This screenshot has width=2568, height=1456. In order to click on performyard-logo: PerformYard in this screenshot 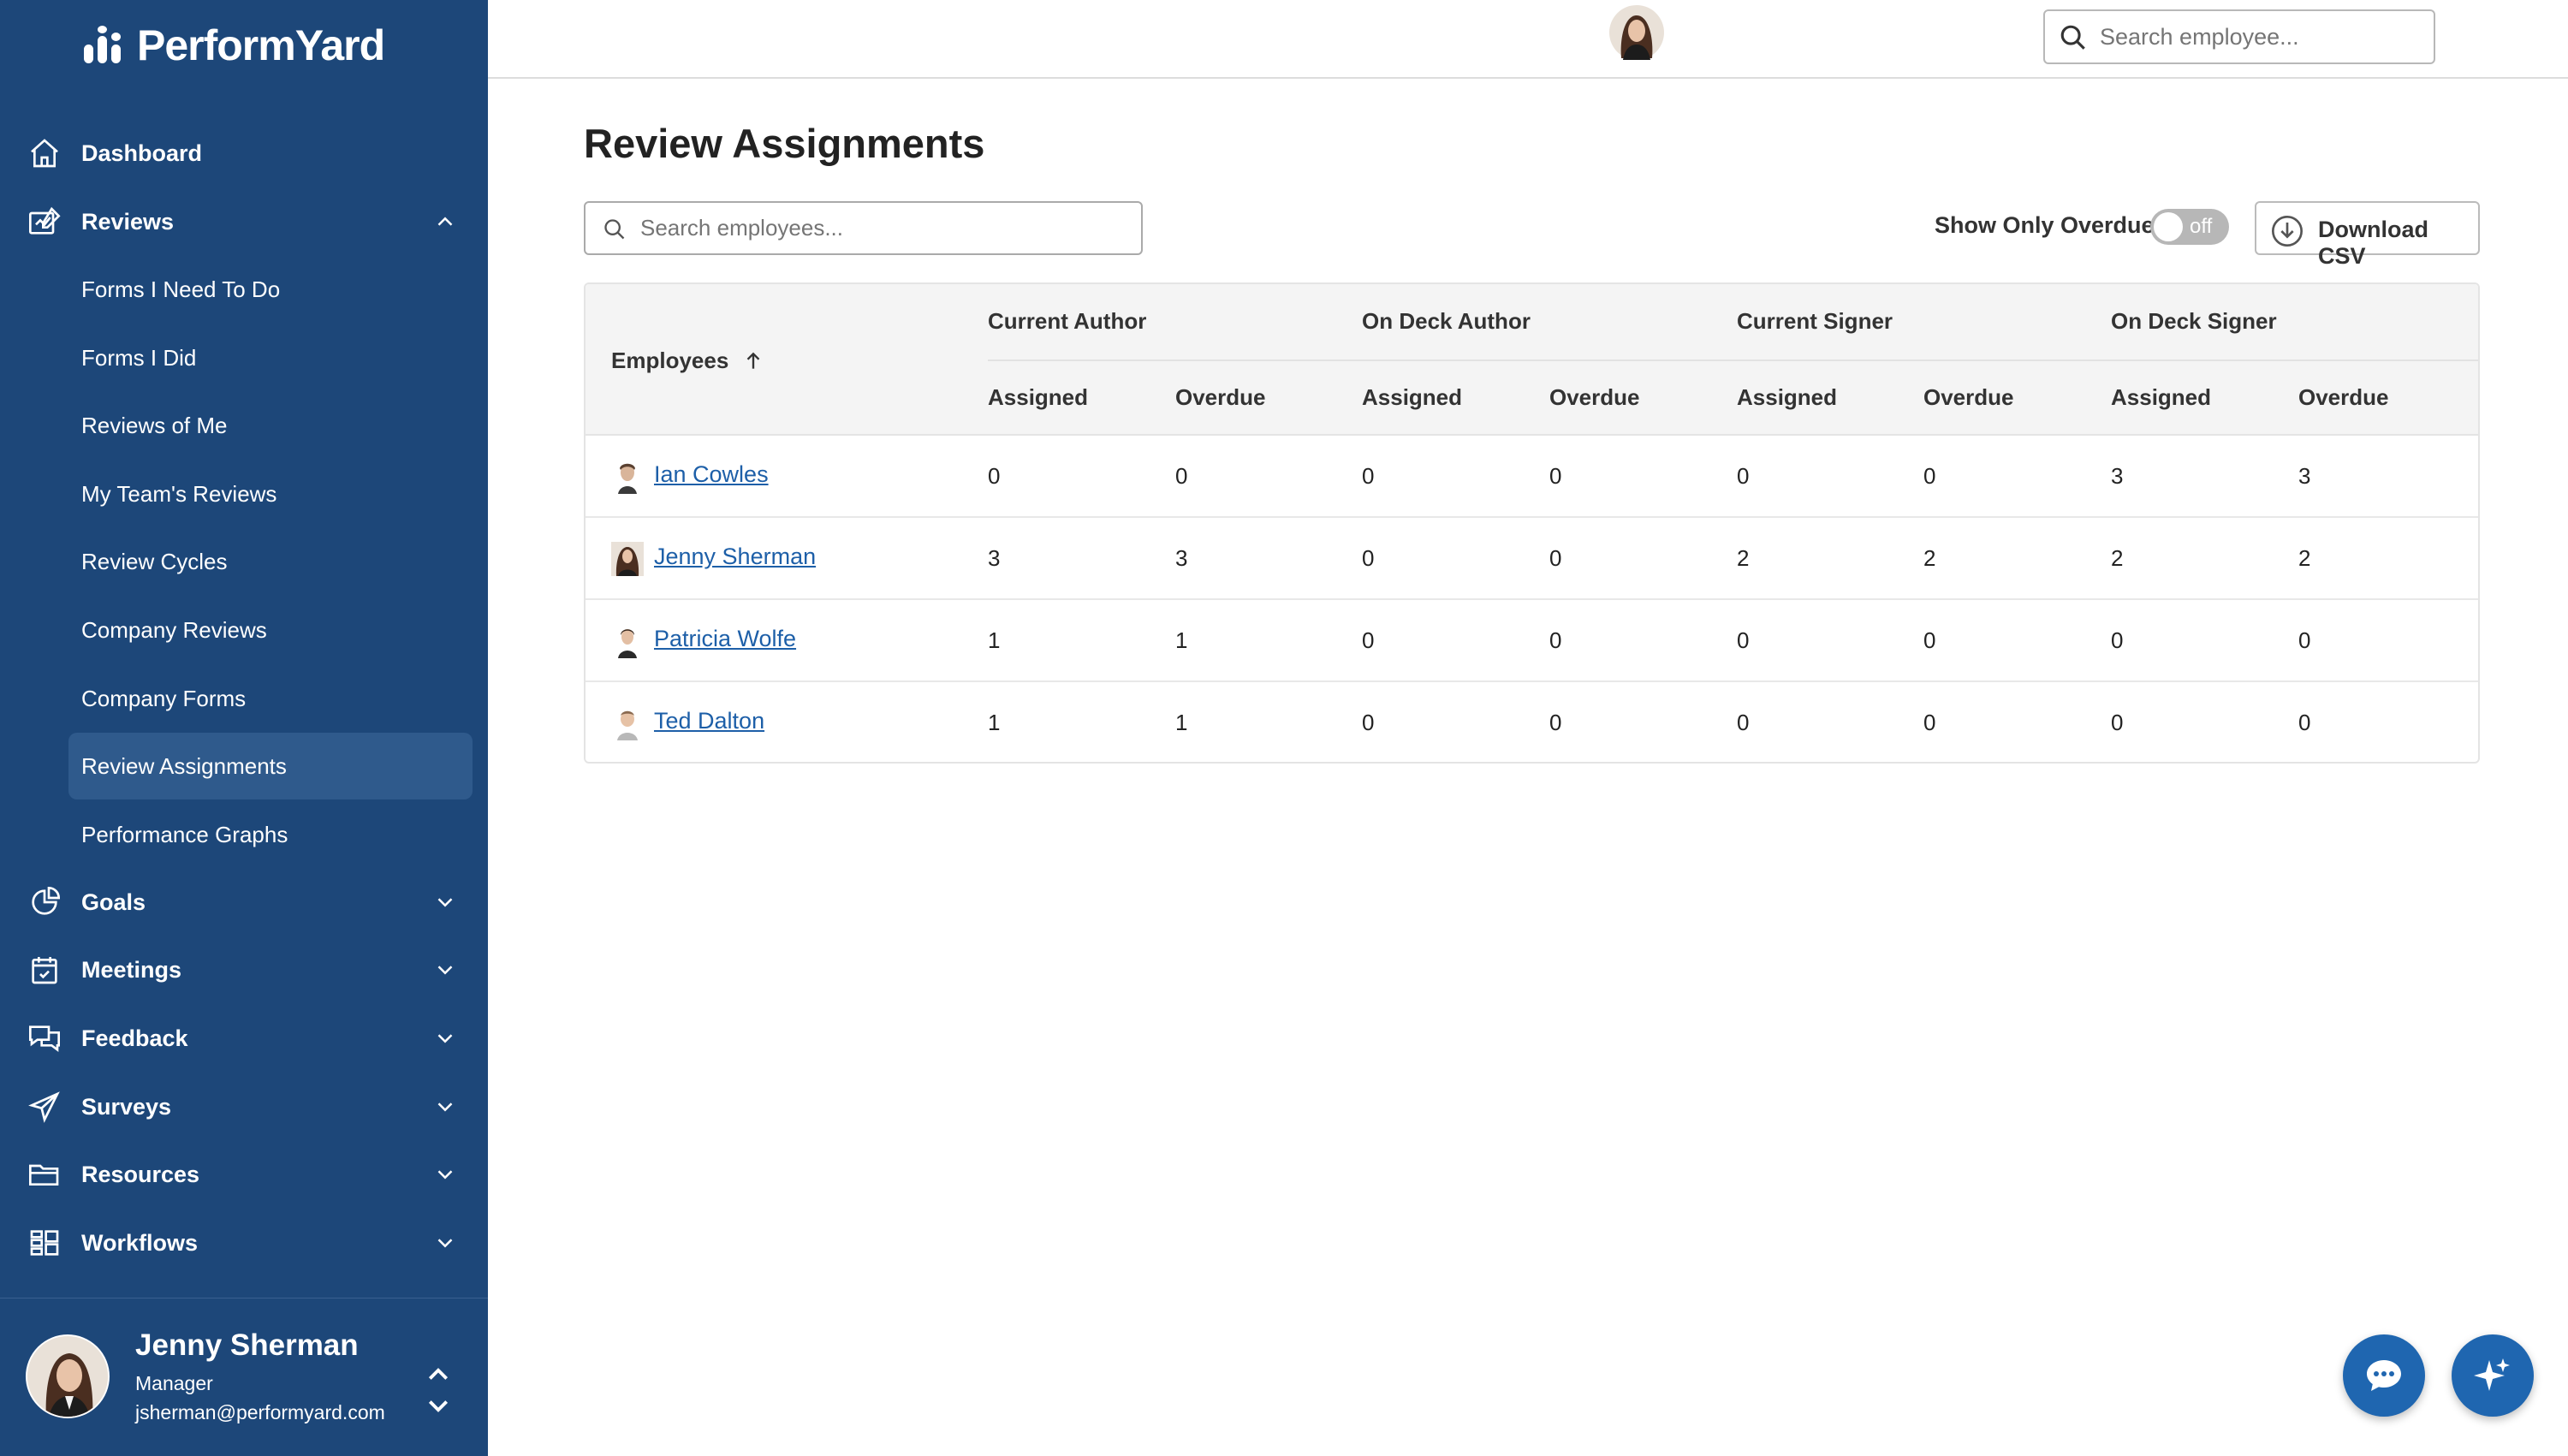, I will do `click(234, 45)`.